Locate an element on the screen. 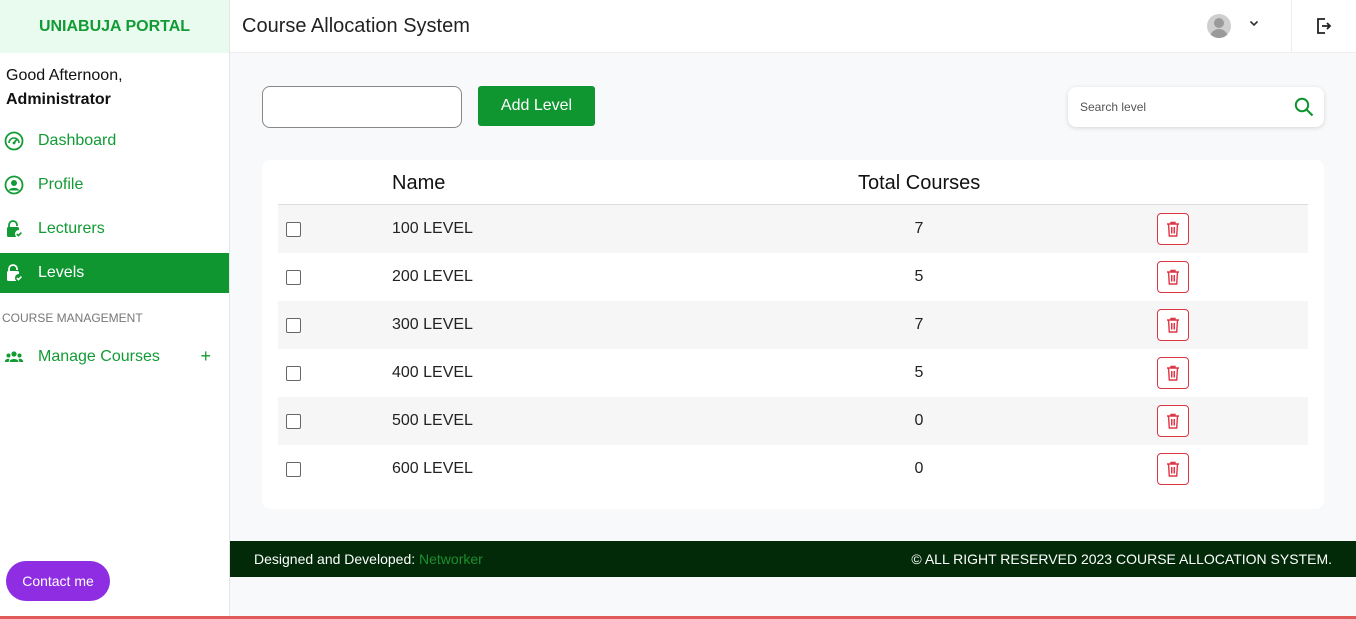 The image size is (1356, 619). table-row: 300 LEVEL 7 is located at coordinates (793, 325).